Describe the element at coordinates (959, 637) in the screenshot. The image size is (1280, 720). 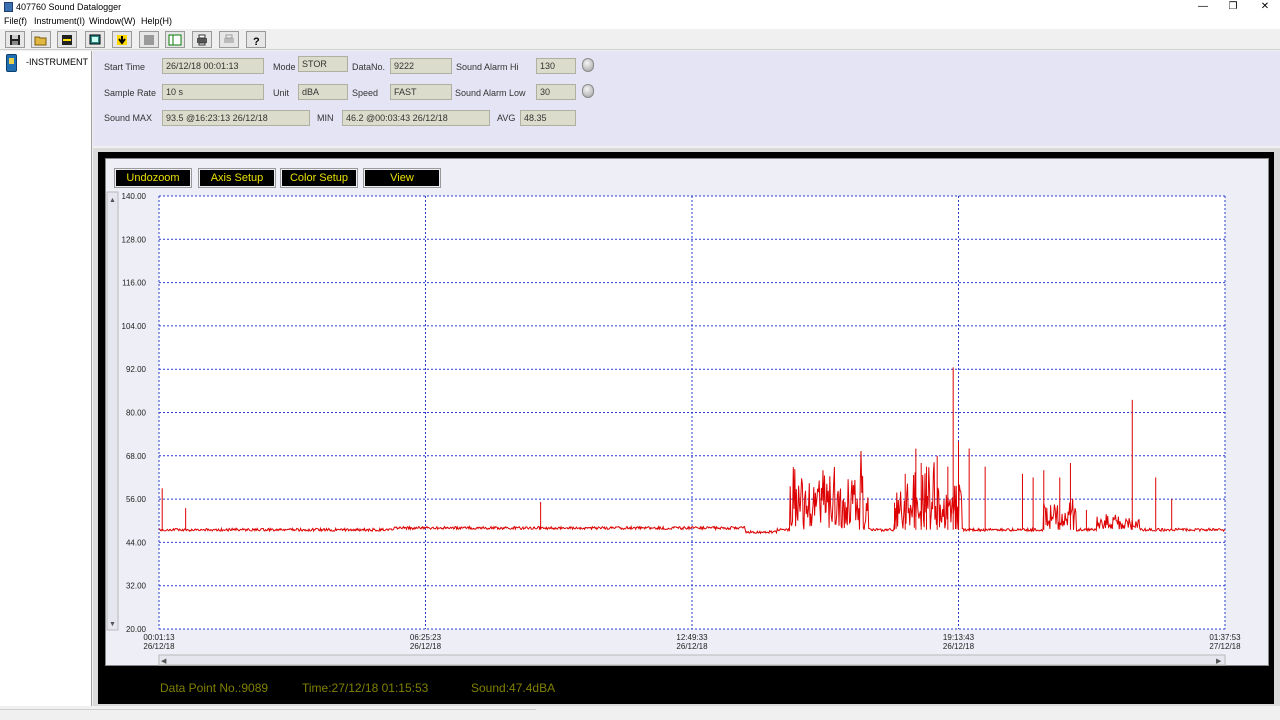
I see `x-tick-time-label: 19:13:43` at that location.